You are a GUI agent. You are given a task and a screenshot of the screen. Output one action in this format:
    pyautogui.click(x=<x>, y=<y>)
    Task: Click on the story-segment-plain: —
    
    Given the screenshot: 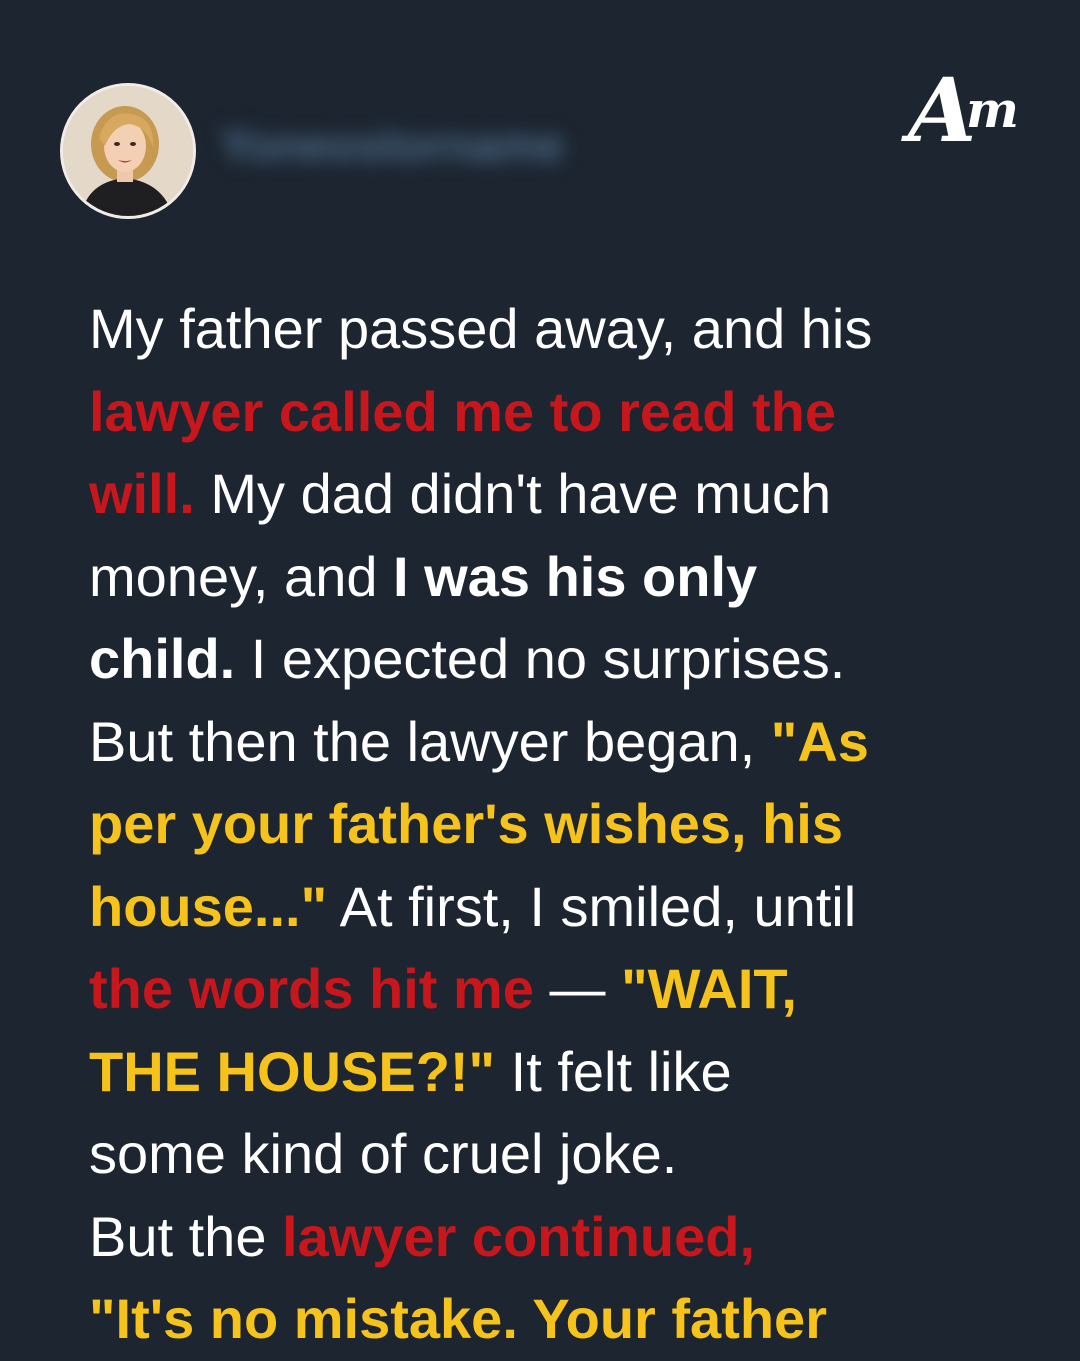 What is the action you would take?
    pyautogui.click(x=577, y=988)
    